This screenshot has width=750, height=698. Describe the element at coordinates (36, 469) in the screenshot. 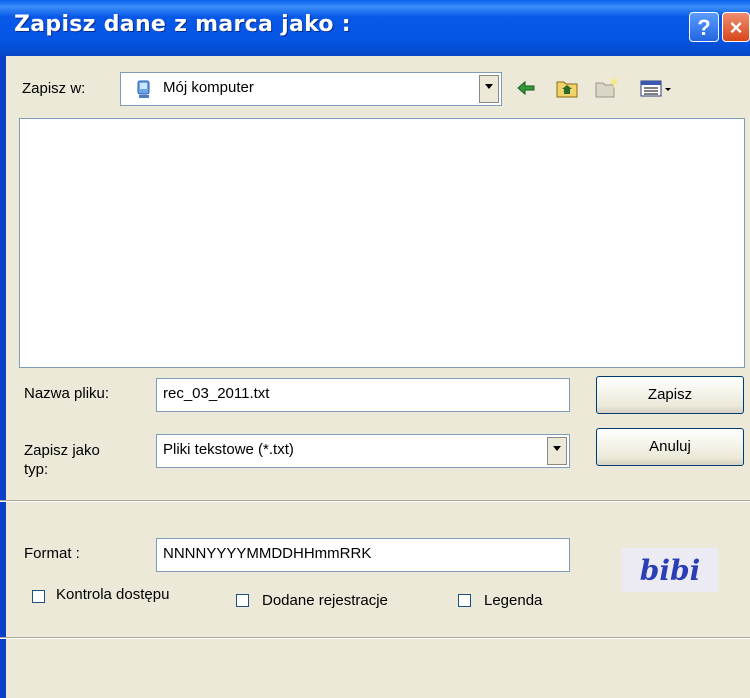

I see `filetype-label-line2: typ:` at that location.